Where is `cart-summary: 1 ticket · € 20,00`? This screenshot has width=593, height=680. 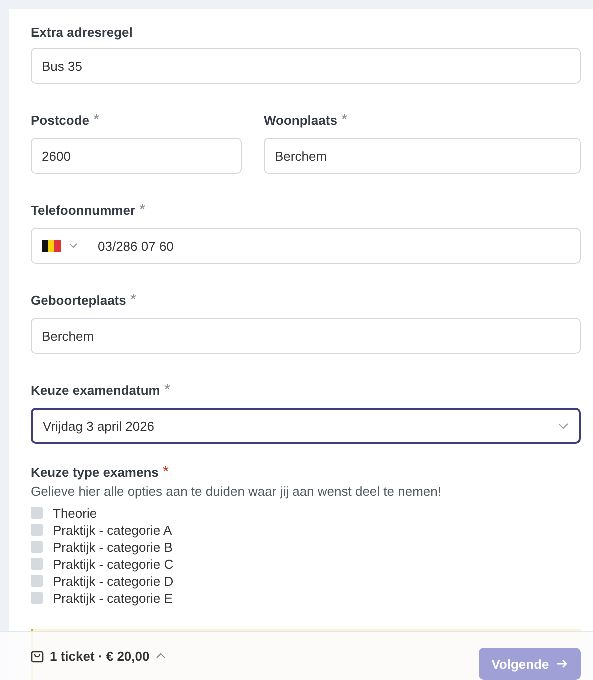
cart-summary: 1 ticket · € 20,00 is located at coordinates (98, 656).